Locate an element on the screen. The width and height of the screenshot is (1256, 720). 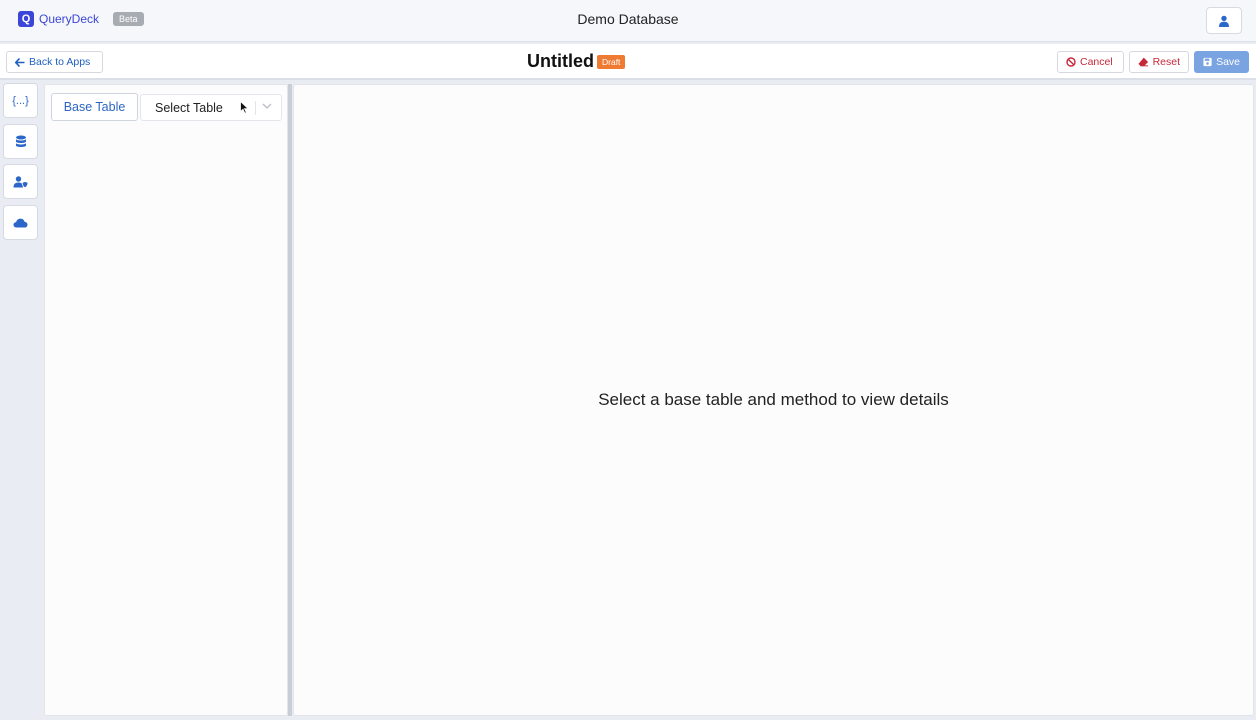
user-shield-icon is located at coordinates (20, 181).